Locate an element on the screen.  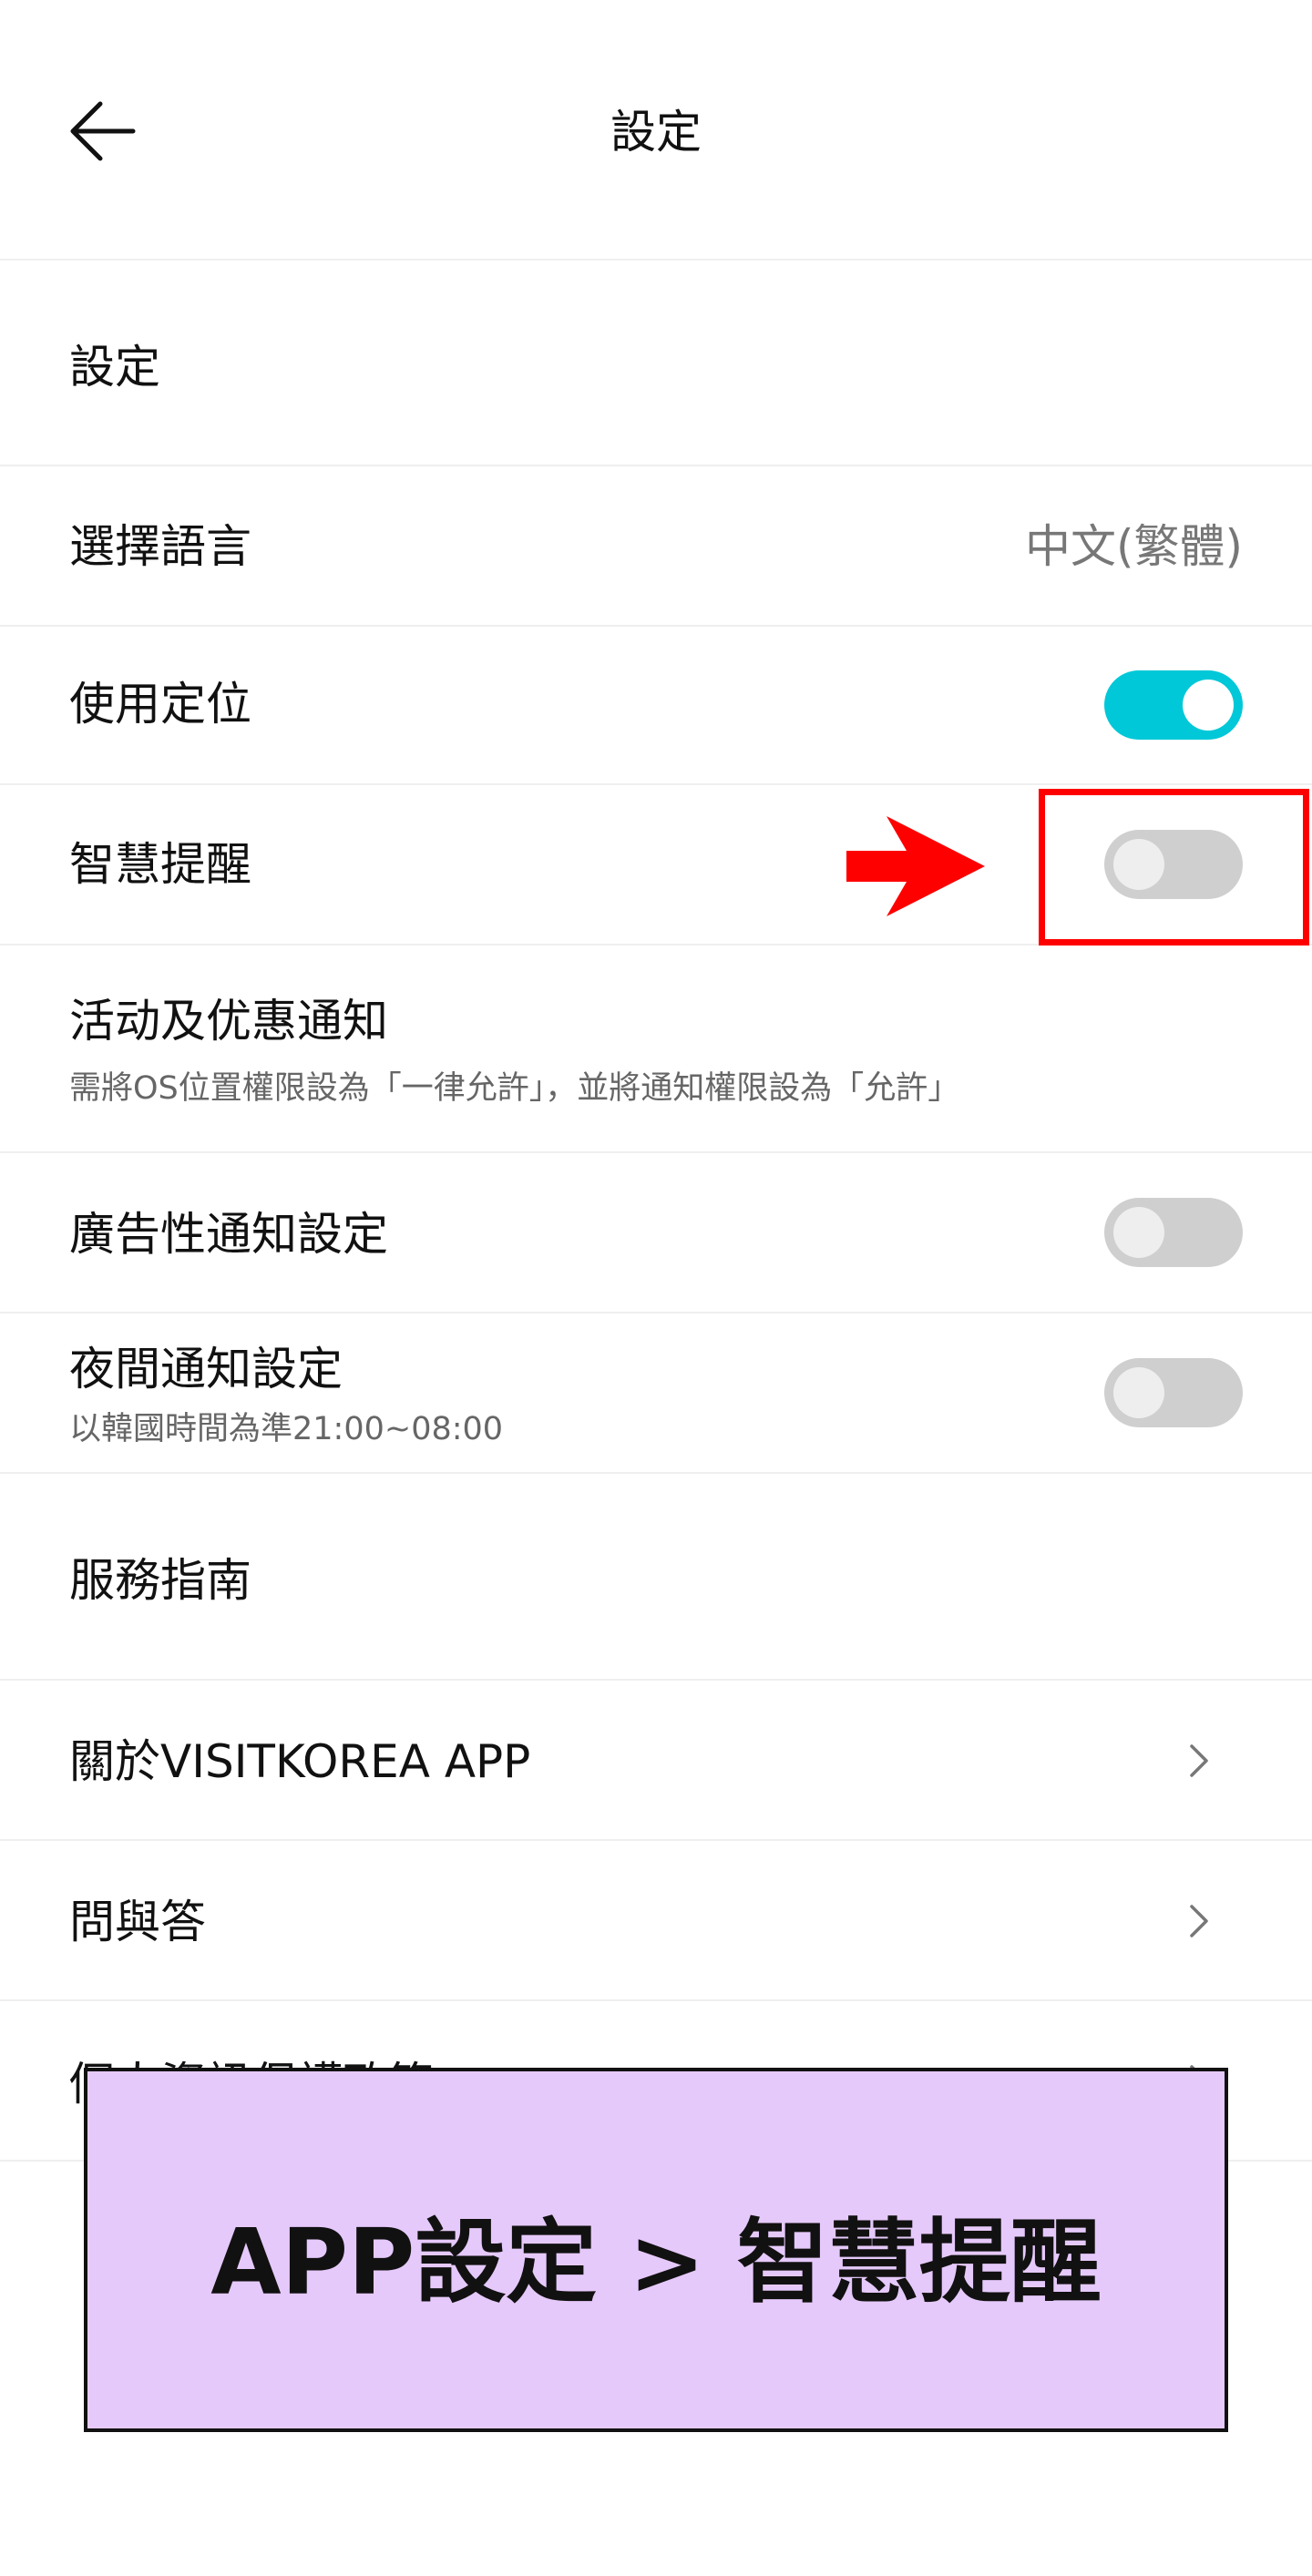
row-description: 需將OS位置權限設為「一律允許」，並將通知權限設為「允許」 is located at coordinates (514, 1088).